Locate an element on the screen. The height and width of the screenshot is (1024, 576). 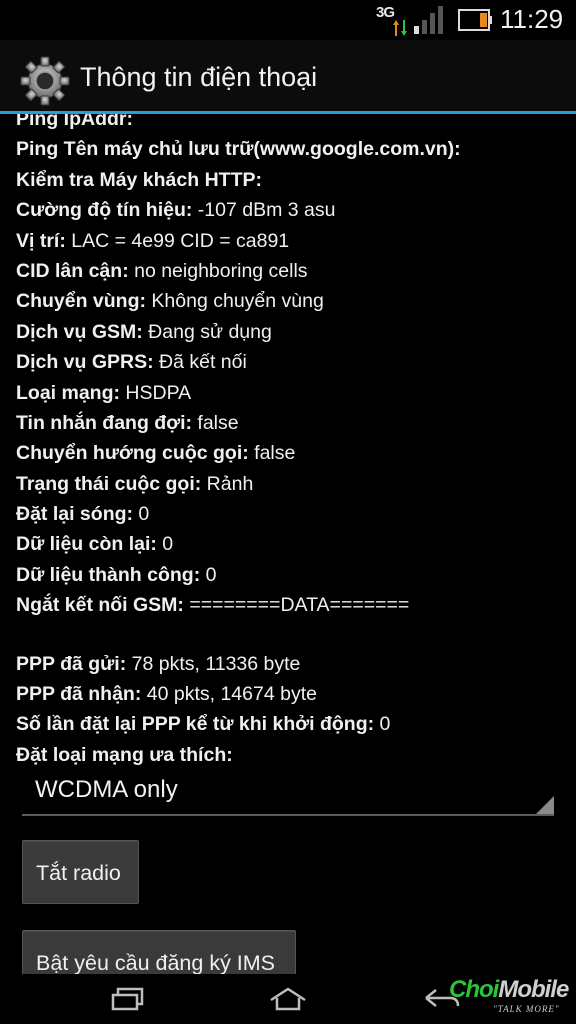
row-label: Chuyển vùng: is located at coordinates (81, 301).